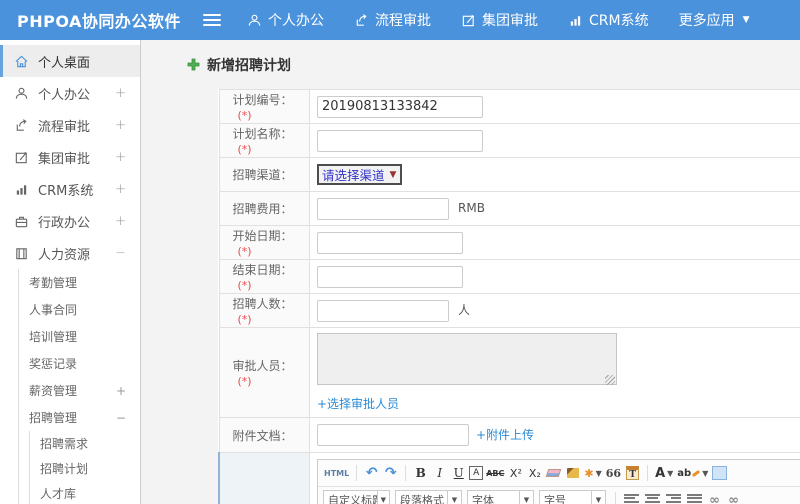 The width and height of the screenshot is (800, 504). What do you see at coordinates (476, 473) in the screenshot?
I see `font-style-button: A` at bounding box center [476, 473].